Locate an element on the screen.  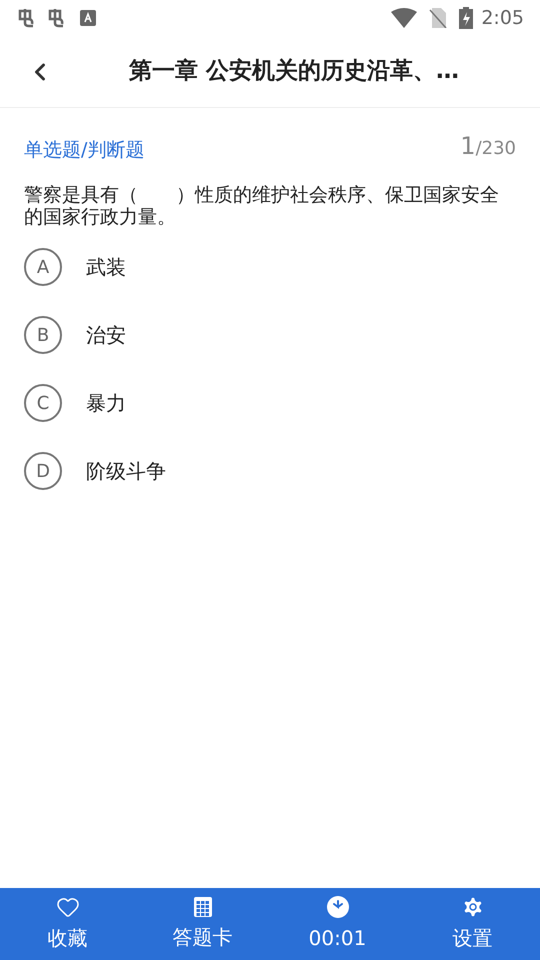
toolbar-button: 00:01 is located at coordinates (337, 924).